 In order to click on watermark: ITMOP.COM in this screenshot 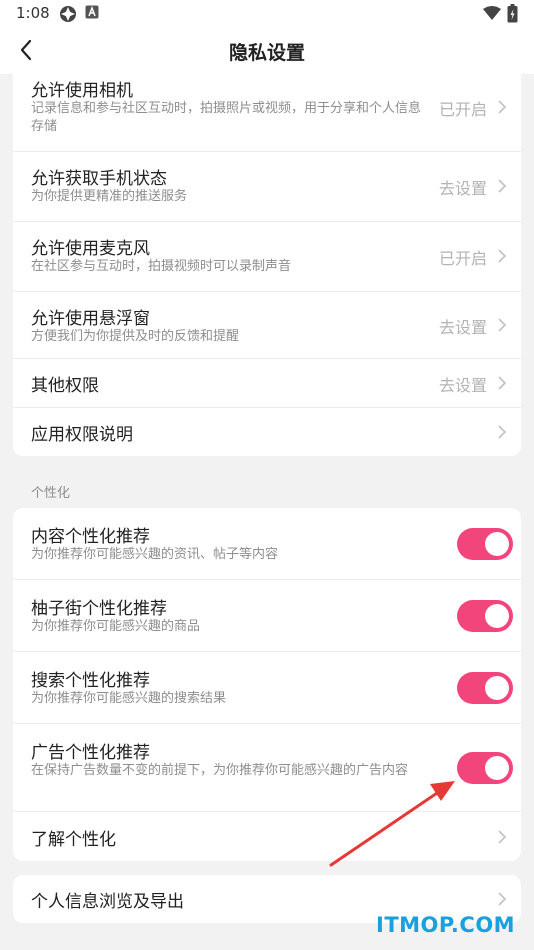, I will do `click(446, 925)`.